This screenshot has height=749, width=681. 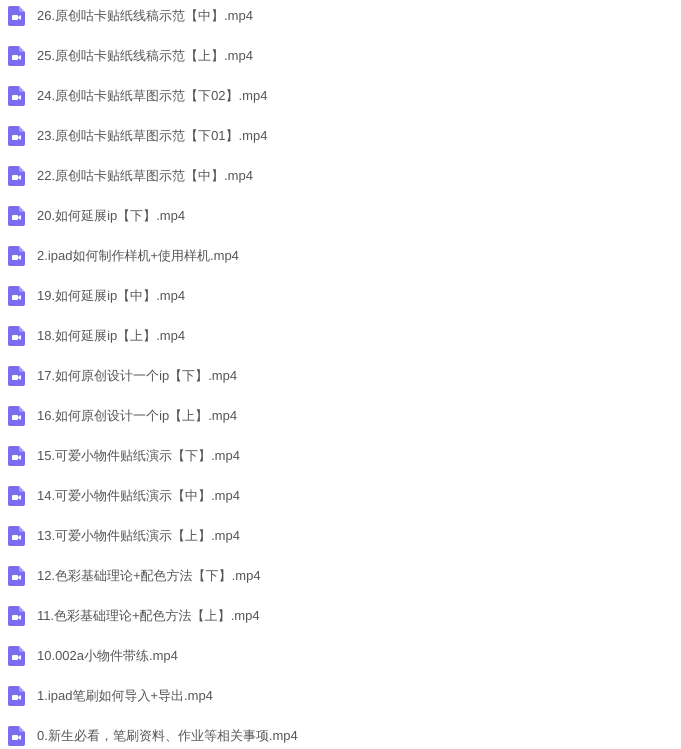 I want to click on file-name: 10.002a小物件带练.mp4, so click(x=107, y=656).